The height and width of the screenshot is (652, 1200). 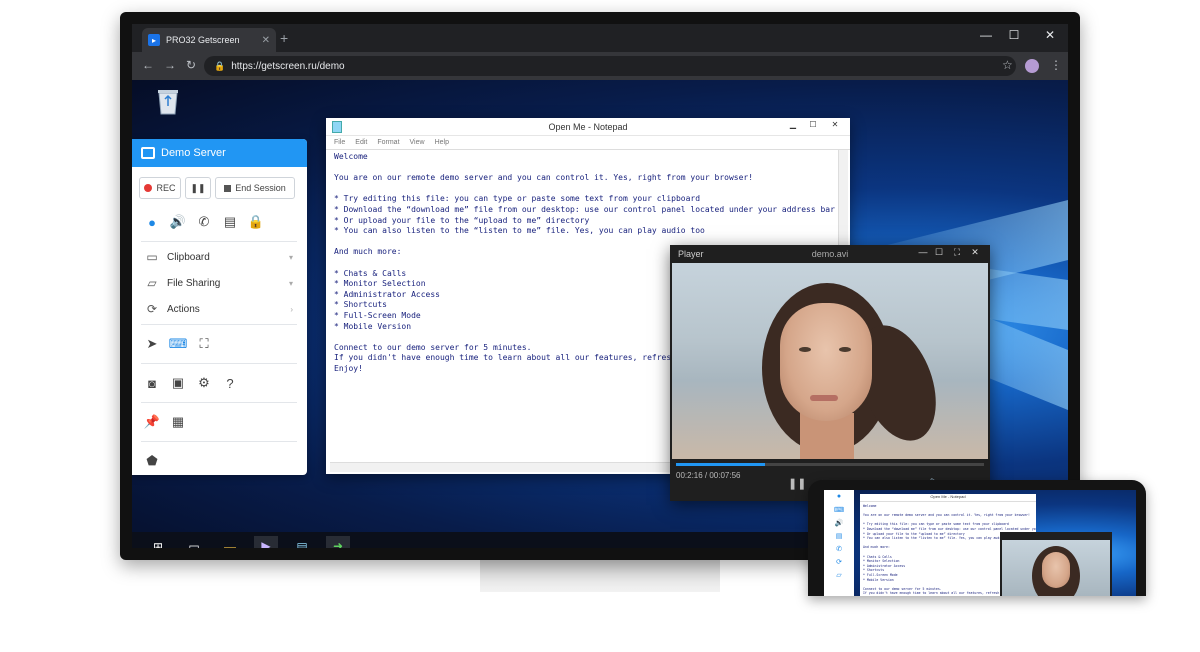 What do you see at coordinates (228, 188) in the screenshot?
I see `stop-icon` at bounding box center [228, 188].